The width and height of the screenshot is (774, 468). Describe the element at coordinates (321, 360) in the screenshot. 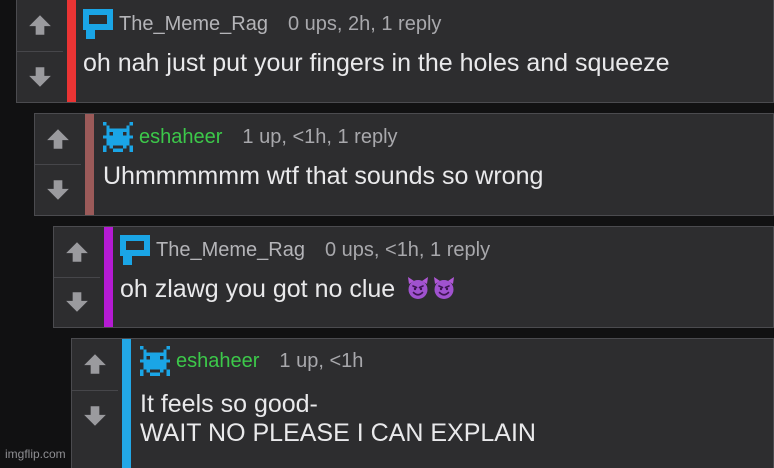

I see `comment-stats: 1 up, <1h` at that location.